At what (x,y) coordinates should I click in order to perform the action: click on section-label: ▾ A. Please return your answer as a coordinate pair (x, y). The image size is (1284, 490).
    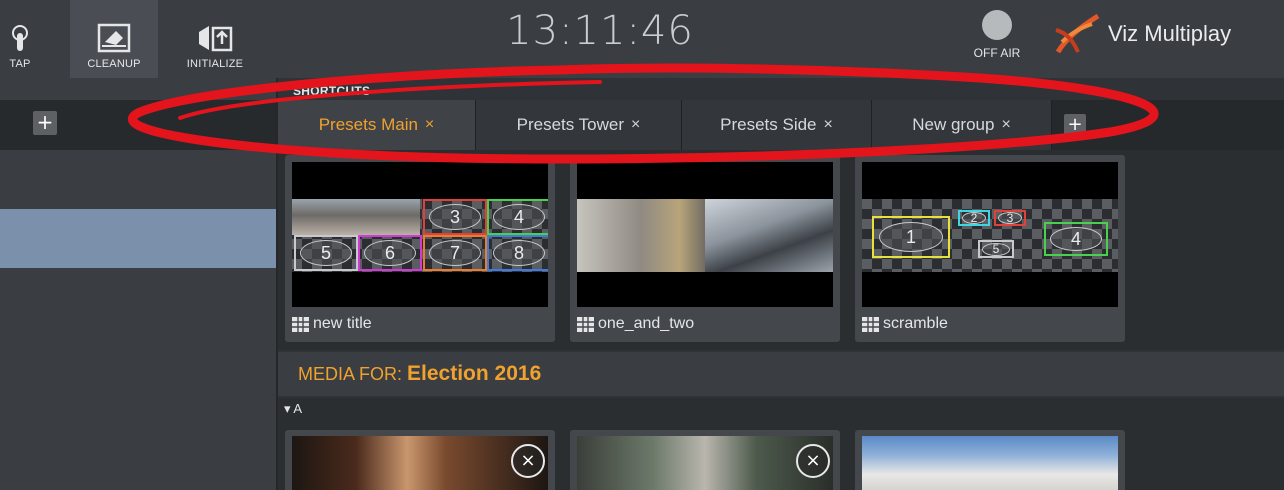
    Looking at the image, I should click on (293, 408).